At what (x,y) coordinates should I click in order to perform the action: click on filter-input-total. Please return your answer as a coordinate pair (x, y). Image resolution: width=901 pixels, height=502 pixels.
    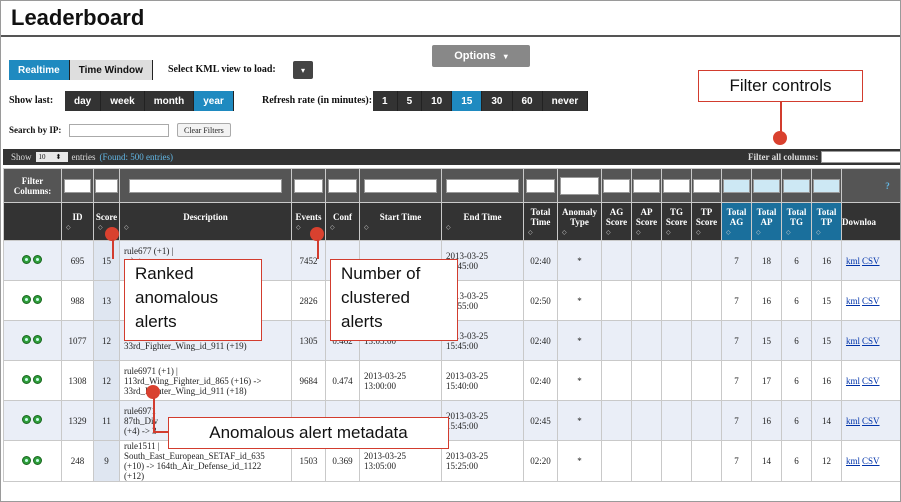
    Looking at the image, I should click on (540, 185).